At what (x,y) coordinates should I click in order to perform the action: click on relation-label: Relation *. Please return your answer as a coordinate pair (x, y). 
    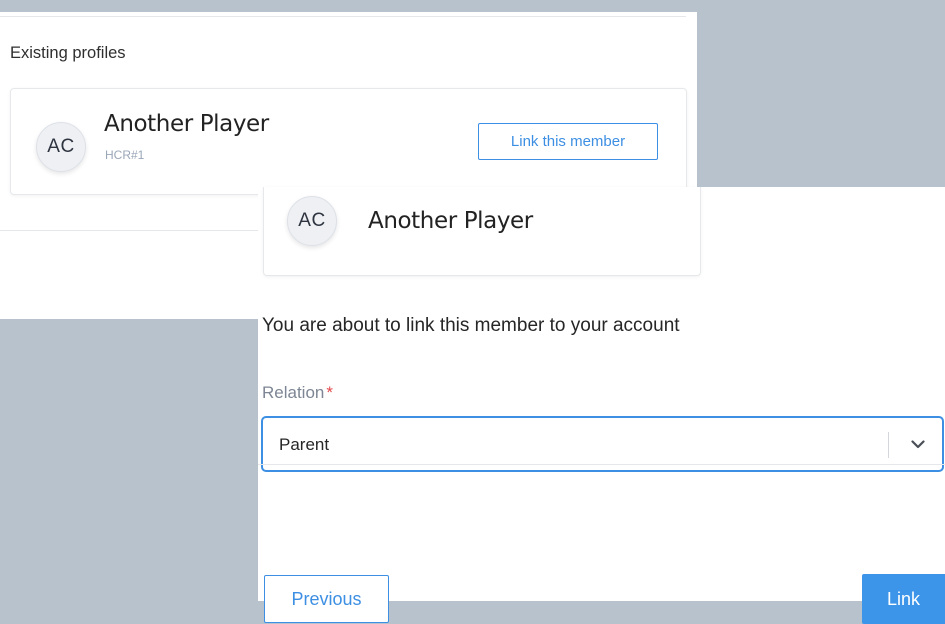
    Looking at the image, I should click on (297, 393).